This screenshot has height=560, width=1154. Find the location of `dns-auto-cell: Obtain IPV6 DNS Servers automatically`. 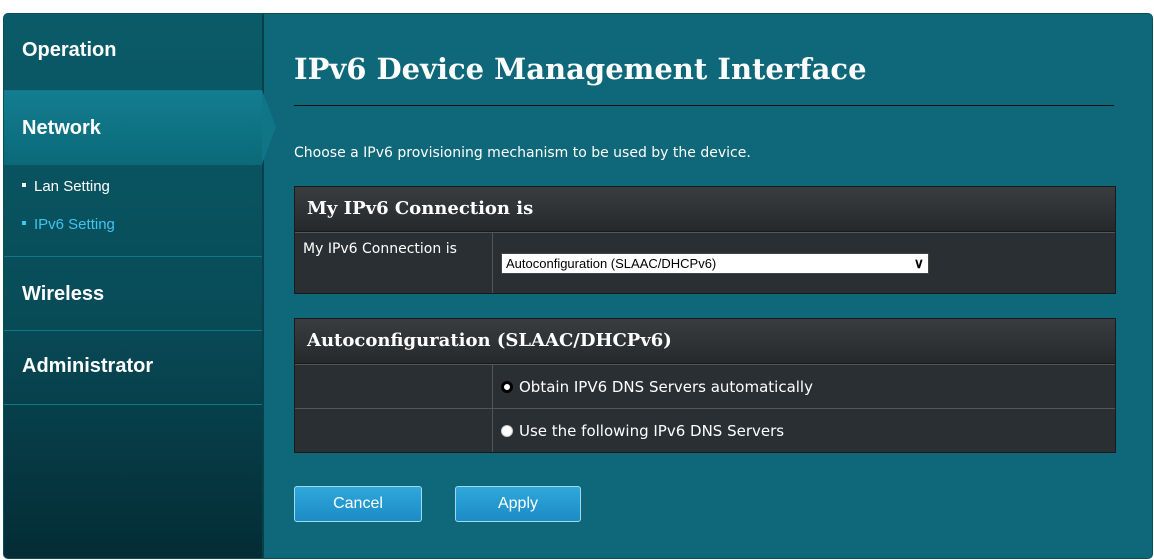

dns-auto-cell: Obtain IPV6 DNS Servers automatically is located at coordinates (804, 386).